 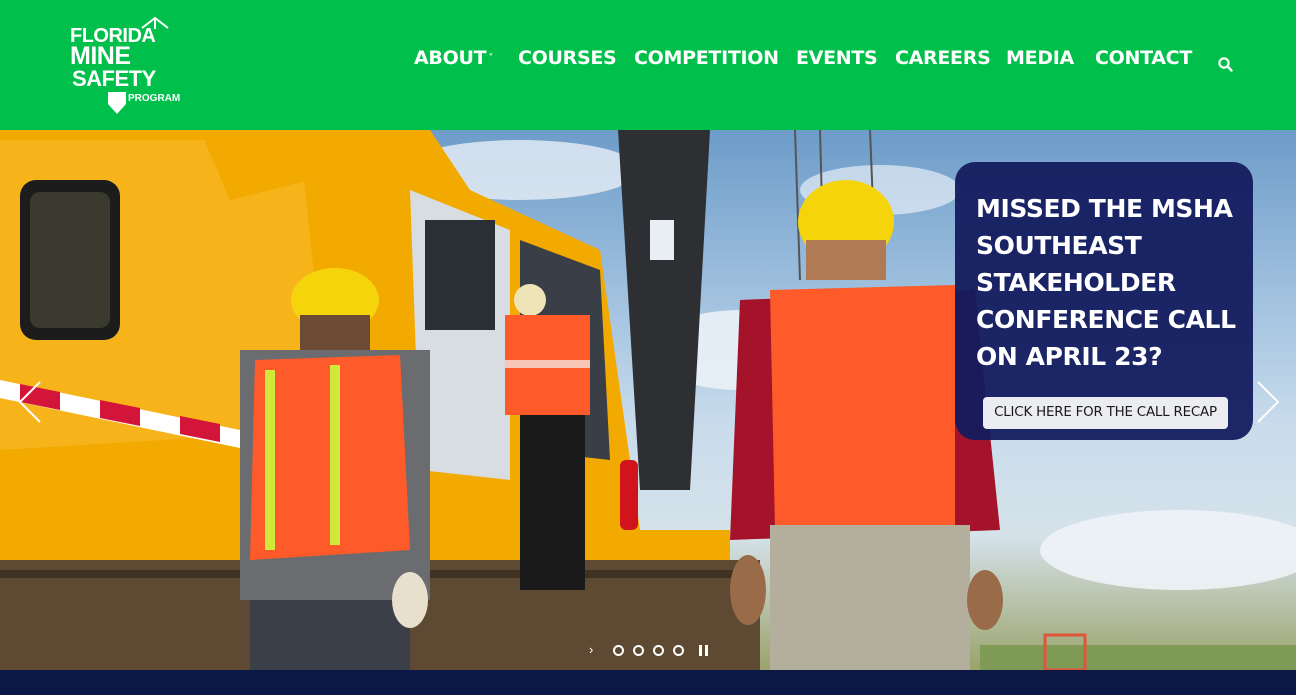 What do you see at coordinates (1268, 402) in the screenshot?
I see `chevron-right-icon` at bounding box center [1268, 402].